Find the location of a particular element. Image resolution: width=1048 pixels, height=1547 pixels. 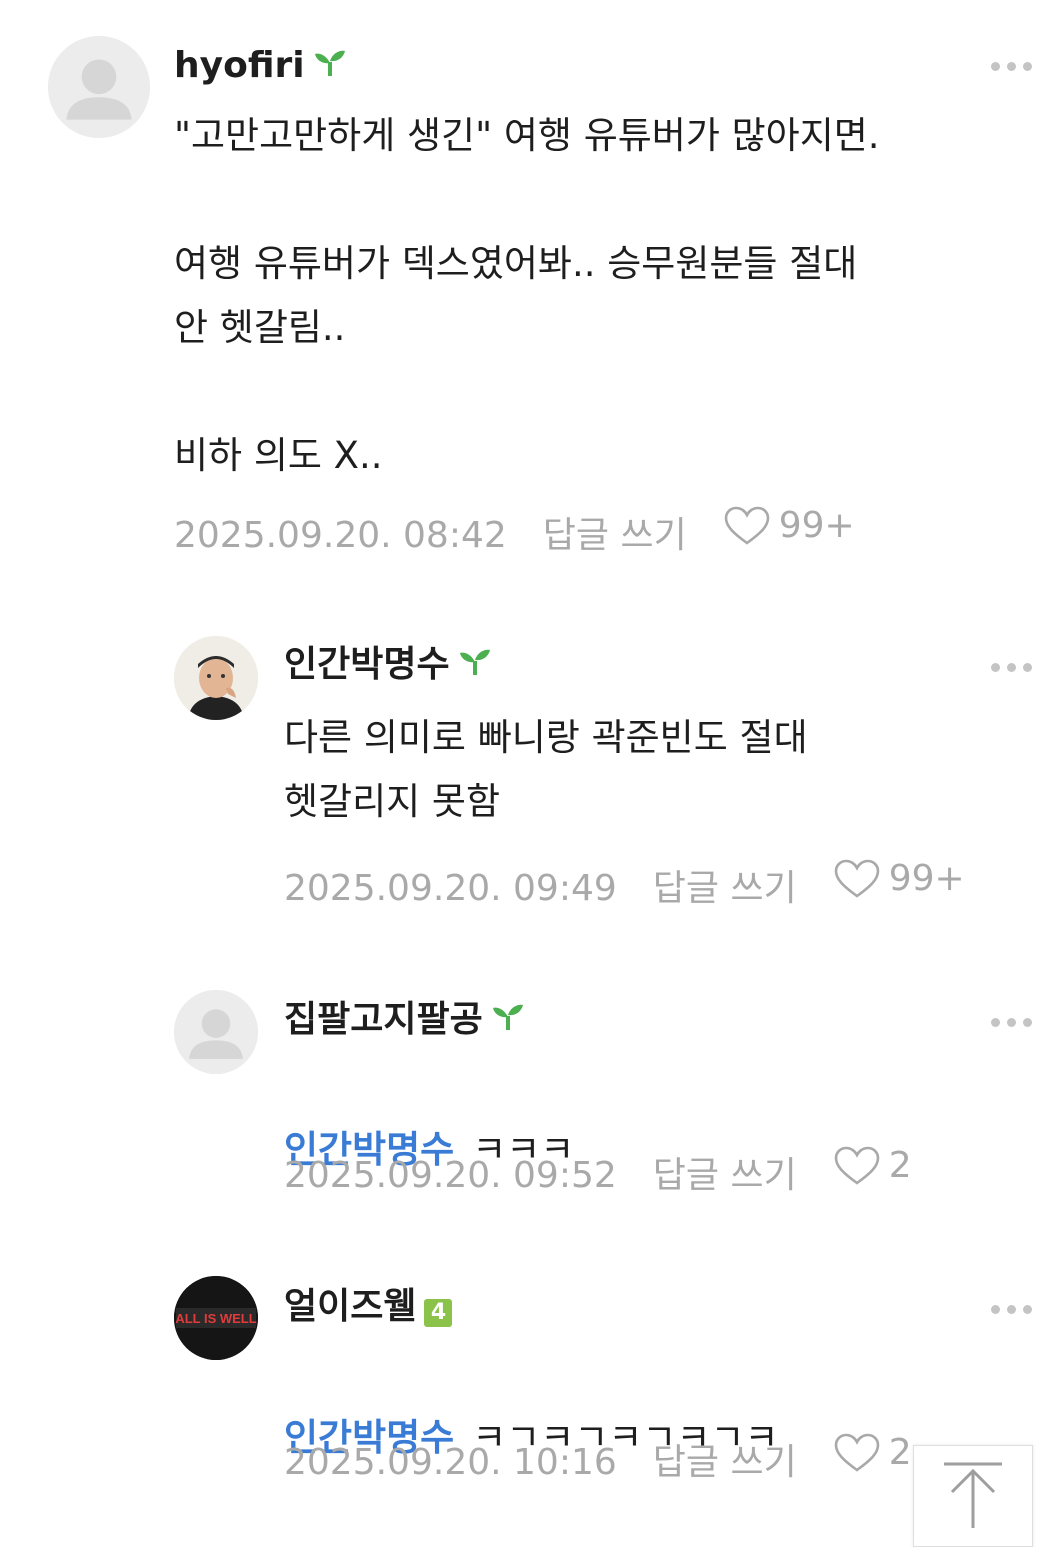

avatar: ALL IS WELL is located at coordinates (216, 1318).